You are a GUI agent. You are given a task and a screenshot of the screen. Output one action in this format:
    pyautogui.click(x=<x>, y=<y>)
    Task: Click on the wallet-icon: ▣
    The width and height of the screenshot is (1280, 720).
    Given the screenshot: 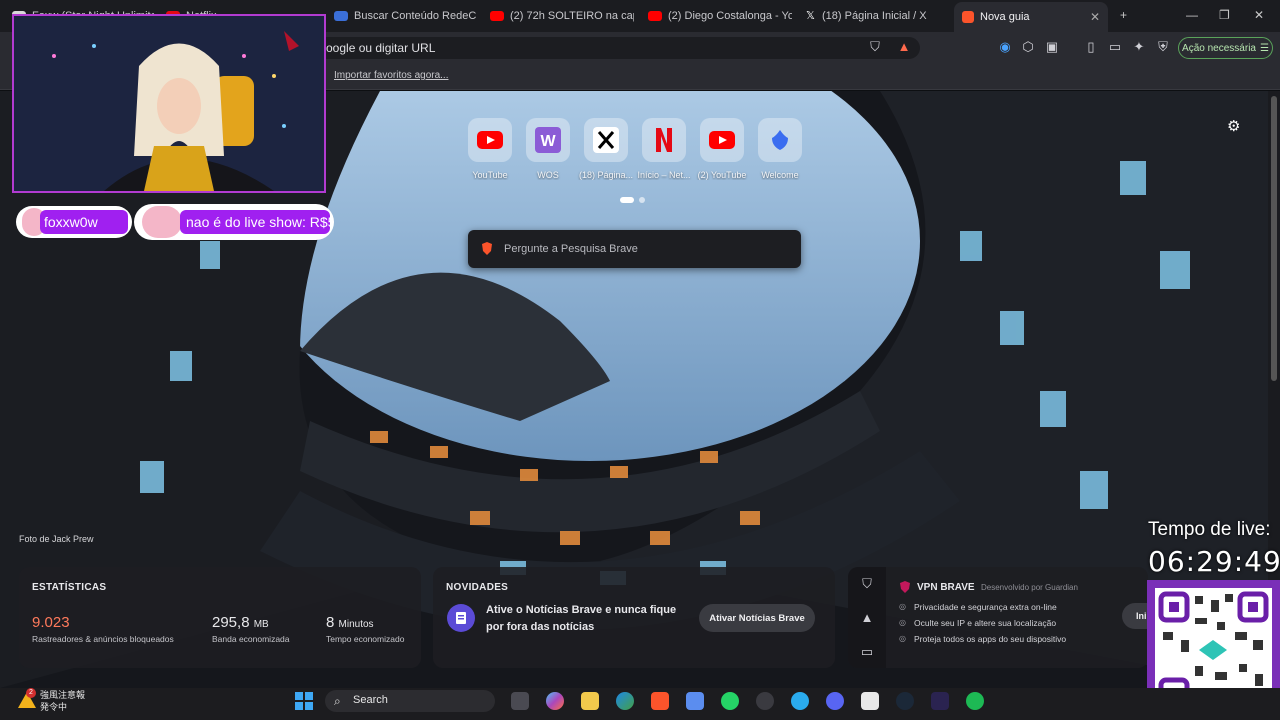 What is the action you would take?
    pyautogui.click(x=1052, y=47)
    